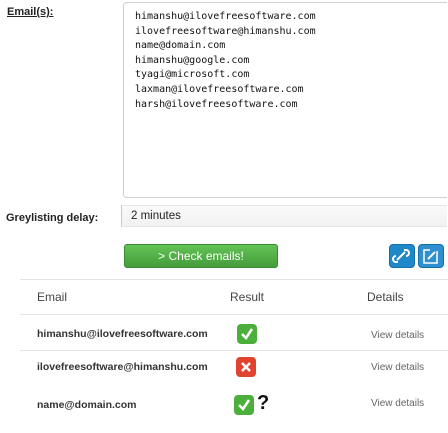 The width and height of the screenshot is (448, 433). Describe the element at coordinates (385, 297) in the screenshot. I see `column-header-details: Details` at that location.